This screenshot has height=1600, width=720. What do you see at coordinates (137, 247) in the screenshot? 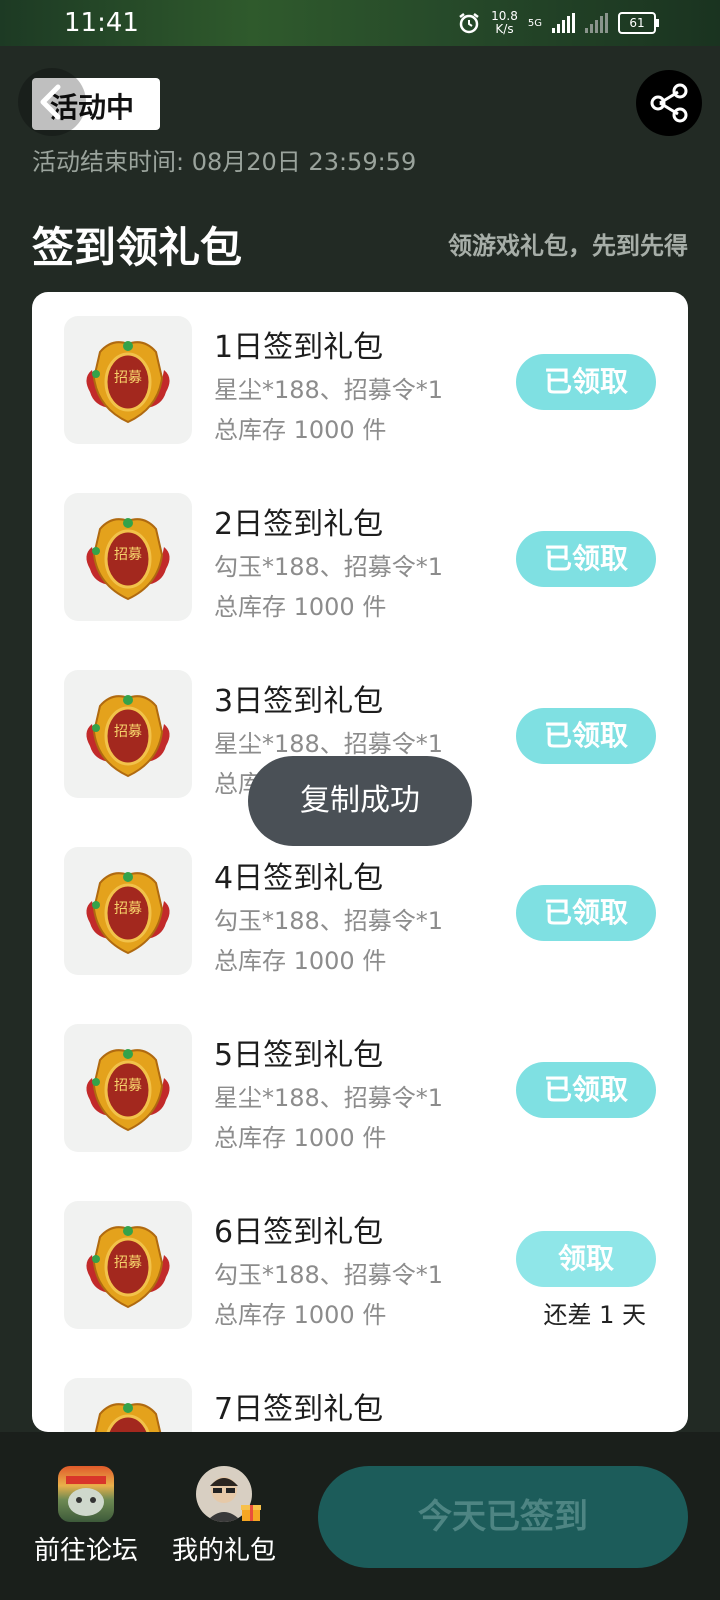
I see `section-title: 签到领礼包` at bounding box center [137, 247].